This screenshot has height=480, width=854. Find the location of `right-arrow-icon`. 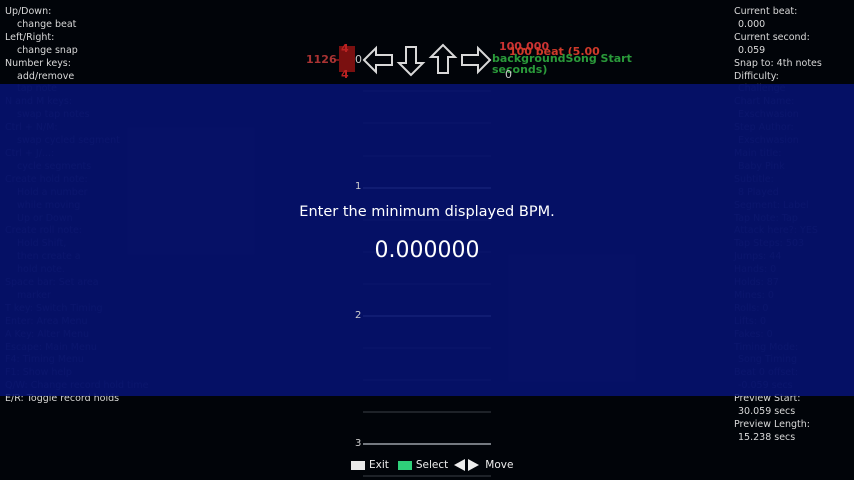

right-arrow-icon is located at coordinates (476, 60).